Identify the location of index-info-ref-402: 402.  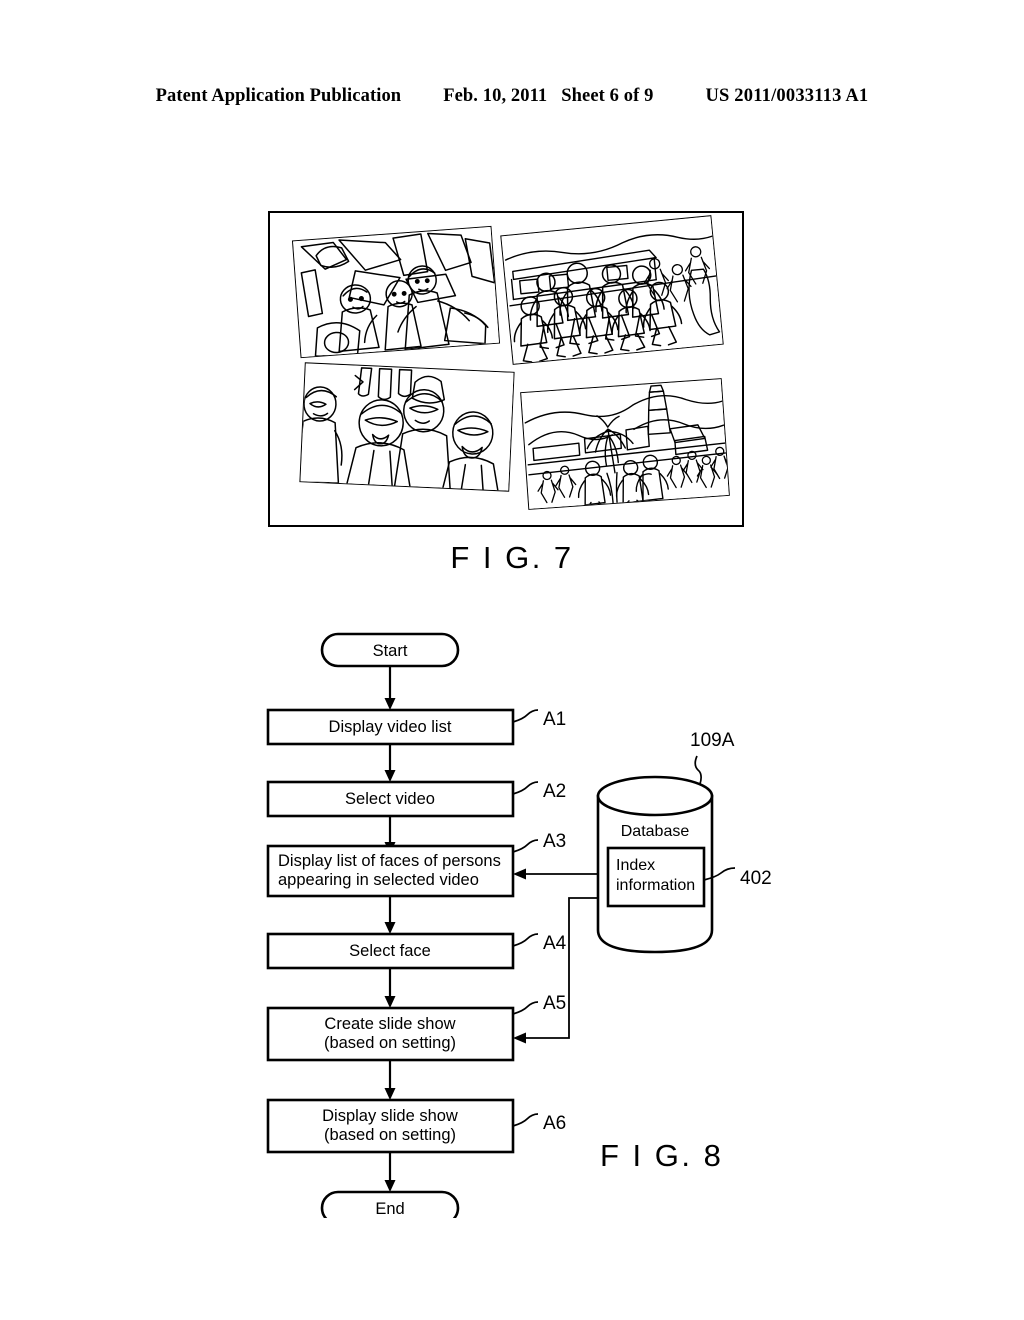
(737, 878).